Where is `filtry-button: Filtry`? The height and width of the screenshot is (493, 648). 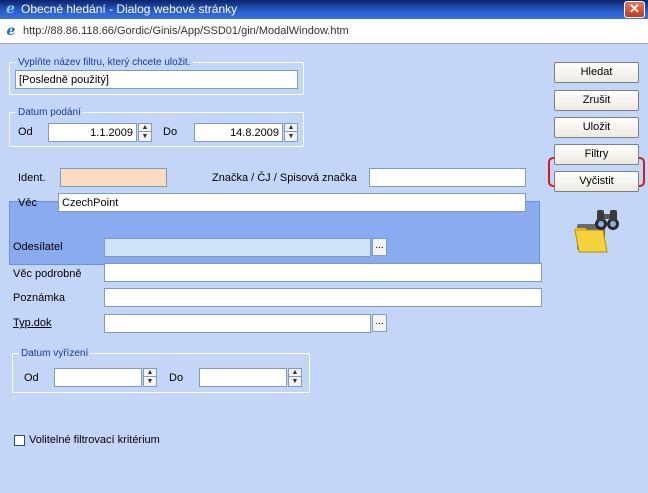 filtry-button: Filtry is located at coordinates (596, 154).